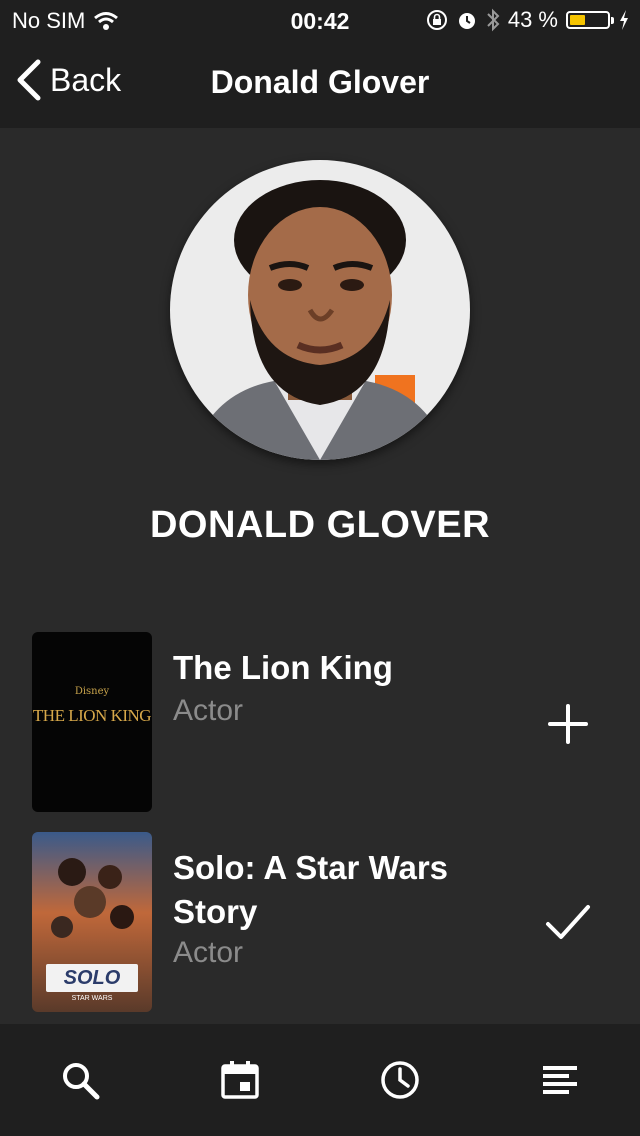 The height and width of the screenshot is (1136, 640). I want to click on back-button: Back, so click(67, 80).